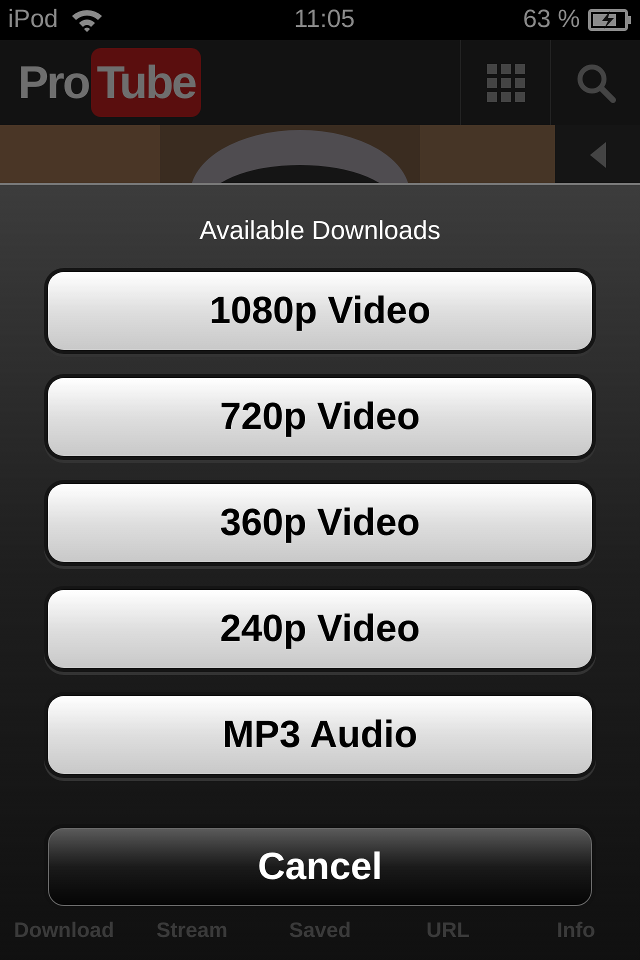 This screenshot has width=640, height=960. Describe the element at coordinates (320, 735) in the screenshot. I see `download-option-button: MP3 Audio` at that location.